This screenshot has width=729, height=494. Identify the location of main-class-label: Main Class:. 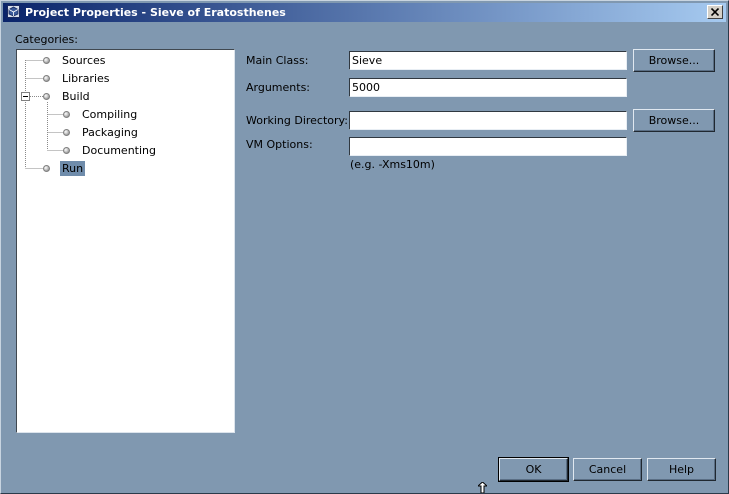
(277, 60).